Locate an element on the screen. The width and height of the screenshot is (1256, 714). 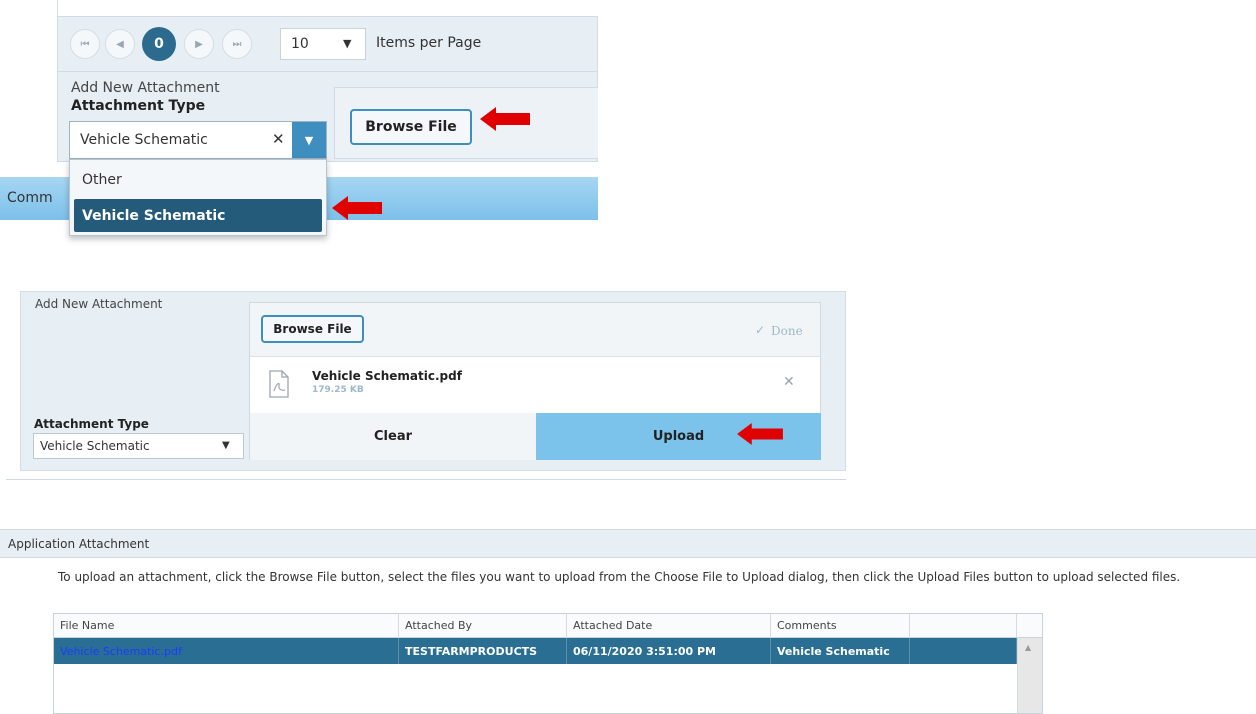
last-page-icon: ⏭ is located at coordinates (237, 44).